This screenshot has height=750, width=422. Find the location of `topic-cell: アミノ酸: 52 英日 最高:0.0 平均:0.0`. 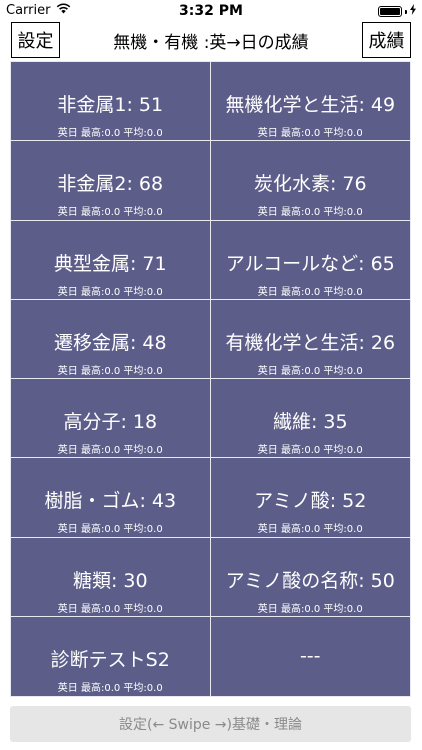

topic-cell: アミノ酸: 52 英日 最高:0.0 平均:0.0 is located at coordinates (310, 498).